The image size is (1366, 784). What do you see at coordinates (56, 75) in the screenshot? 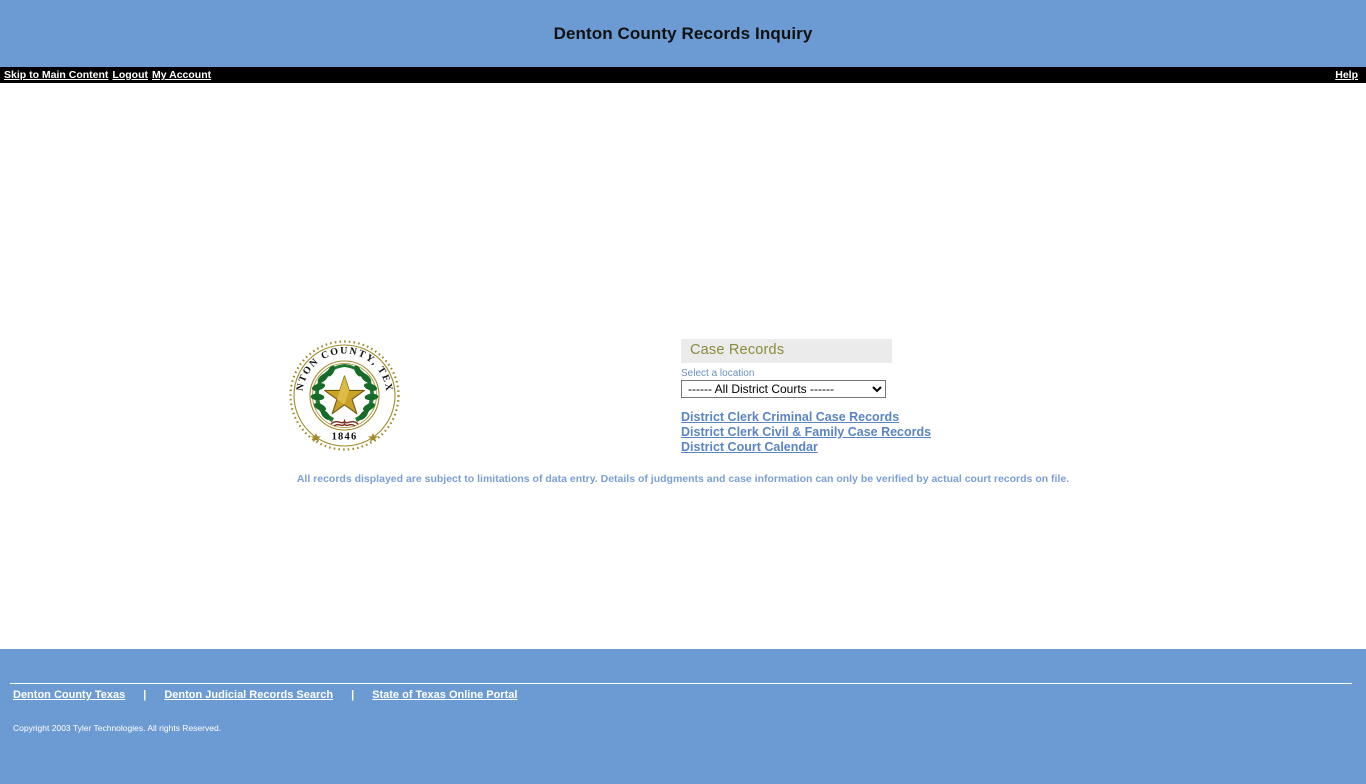
I see `skip-to-main-content-link: Skip to Main Content` at bounding box center [56, 75].